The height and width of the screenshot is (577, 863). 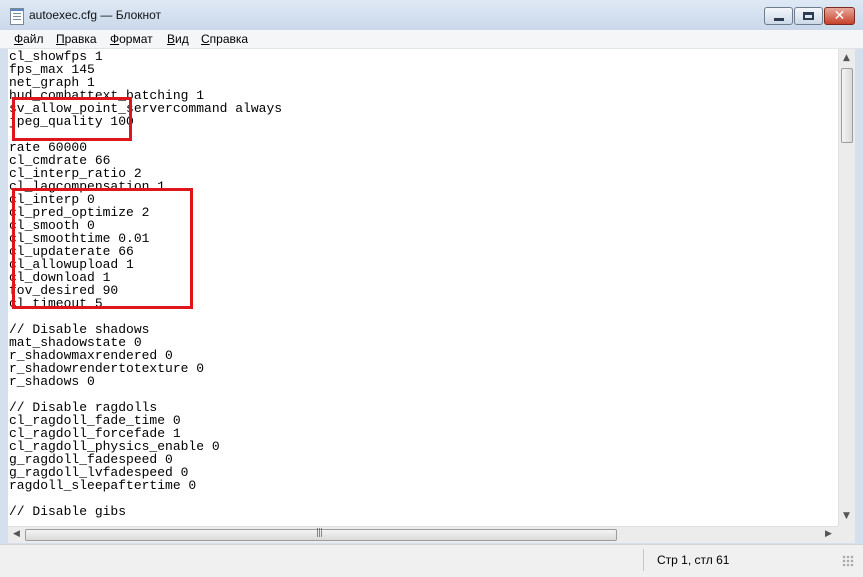 What do you see at coordinates (846, 58) in the screenshot?
I see `scroll-up-icon: ▲` at bounding box center [846, 58].